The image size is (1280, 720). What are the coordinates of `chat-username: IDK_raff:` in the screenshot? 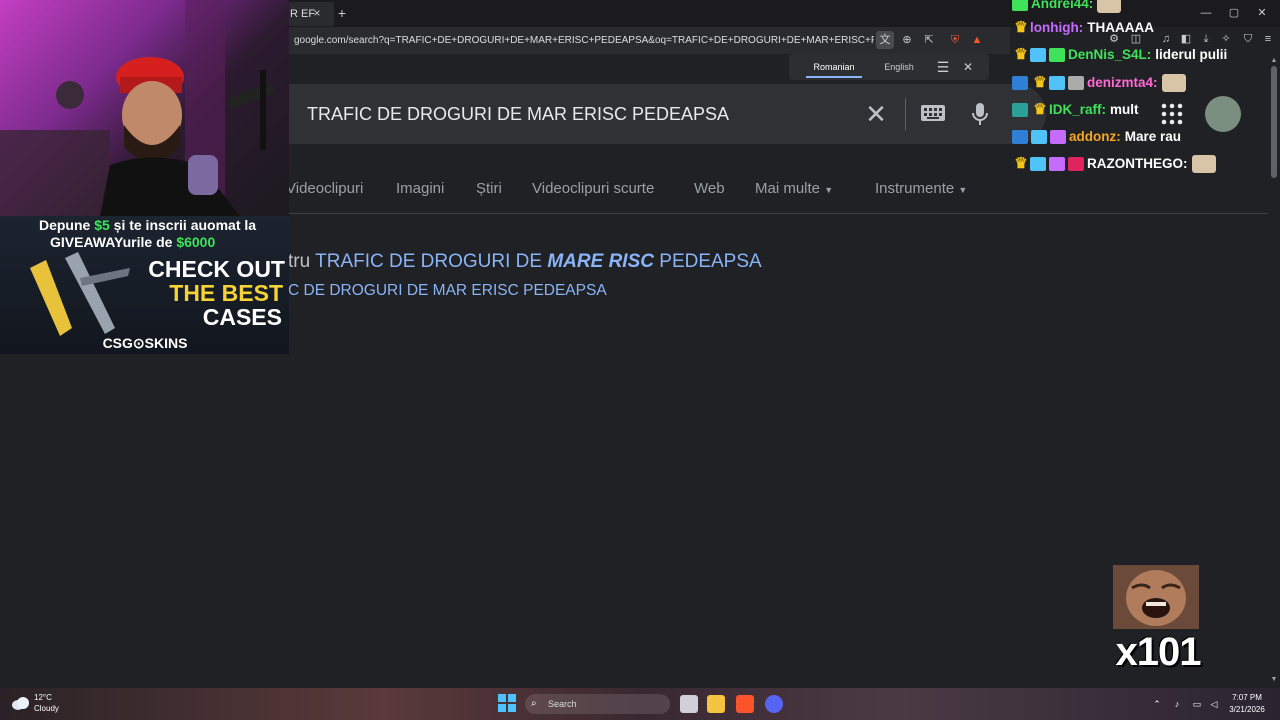 It's located at (1078, 109).